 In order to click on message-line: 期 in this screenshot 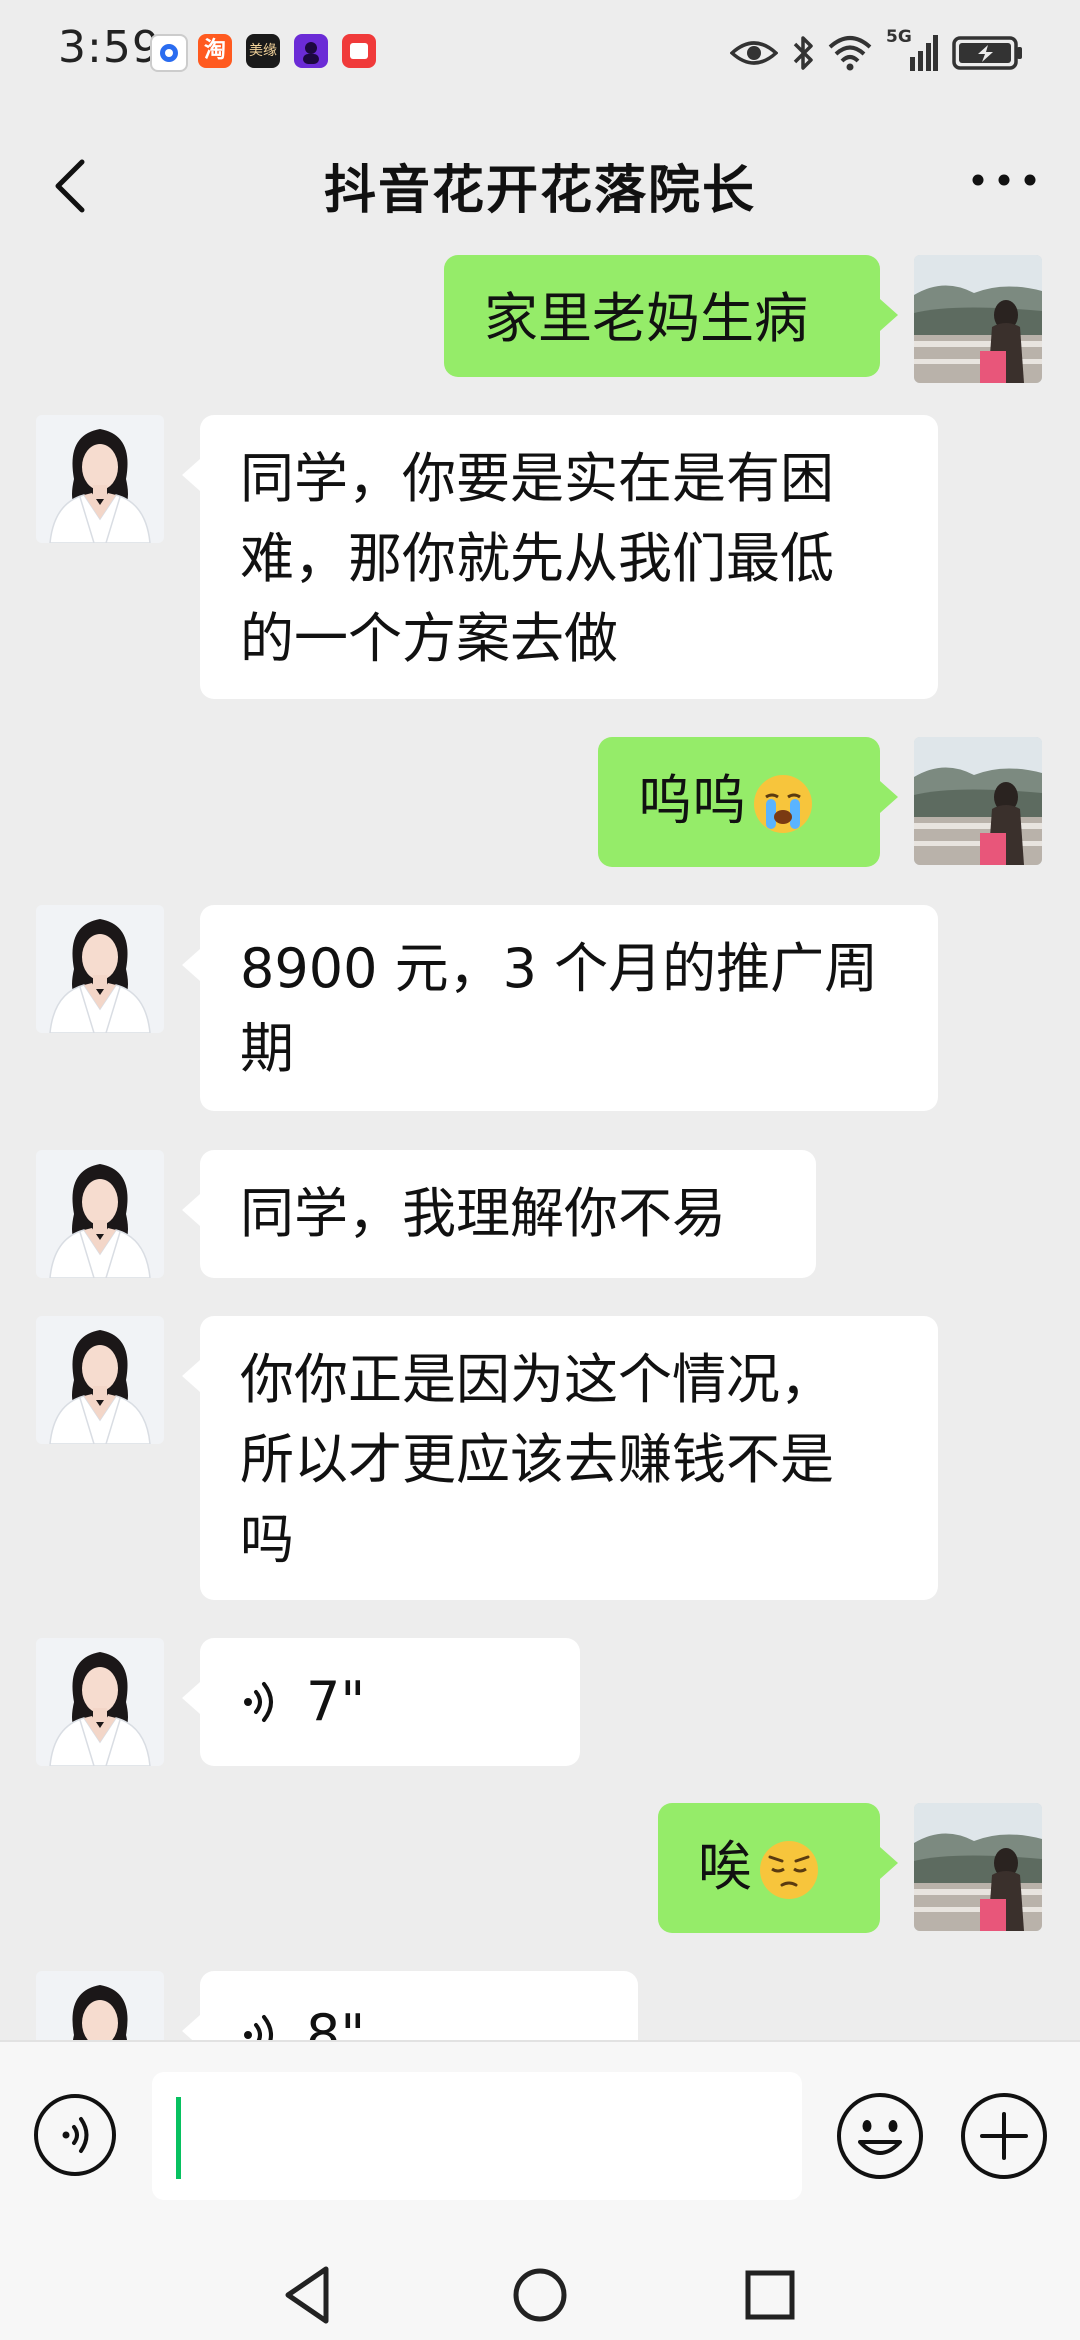, I will do `click(267, 1048)`.